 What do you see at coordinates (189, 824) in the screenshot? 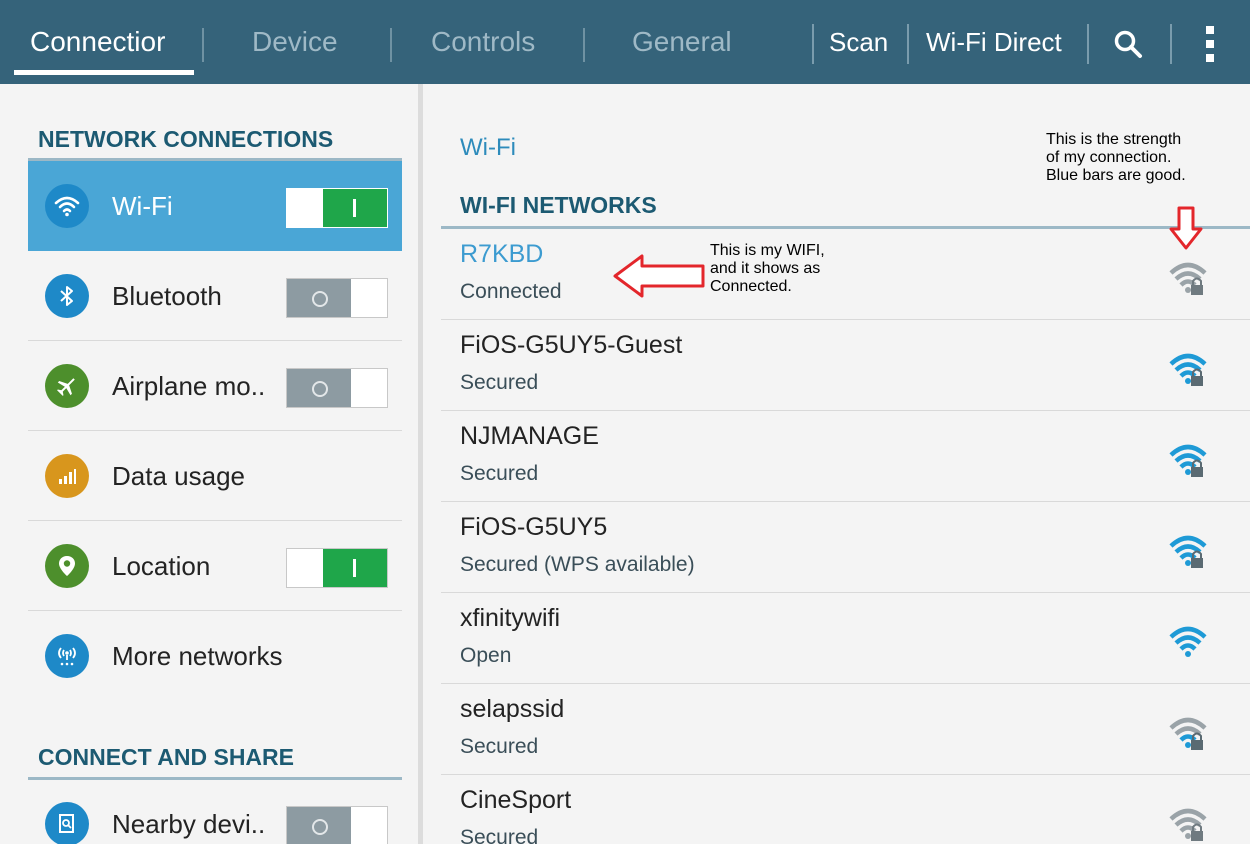
I see `sidebar-item-label: Nearby devi..` at bounding box center [189, 824].